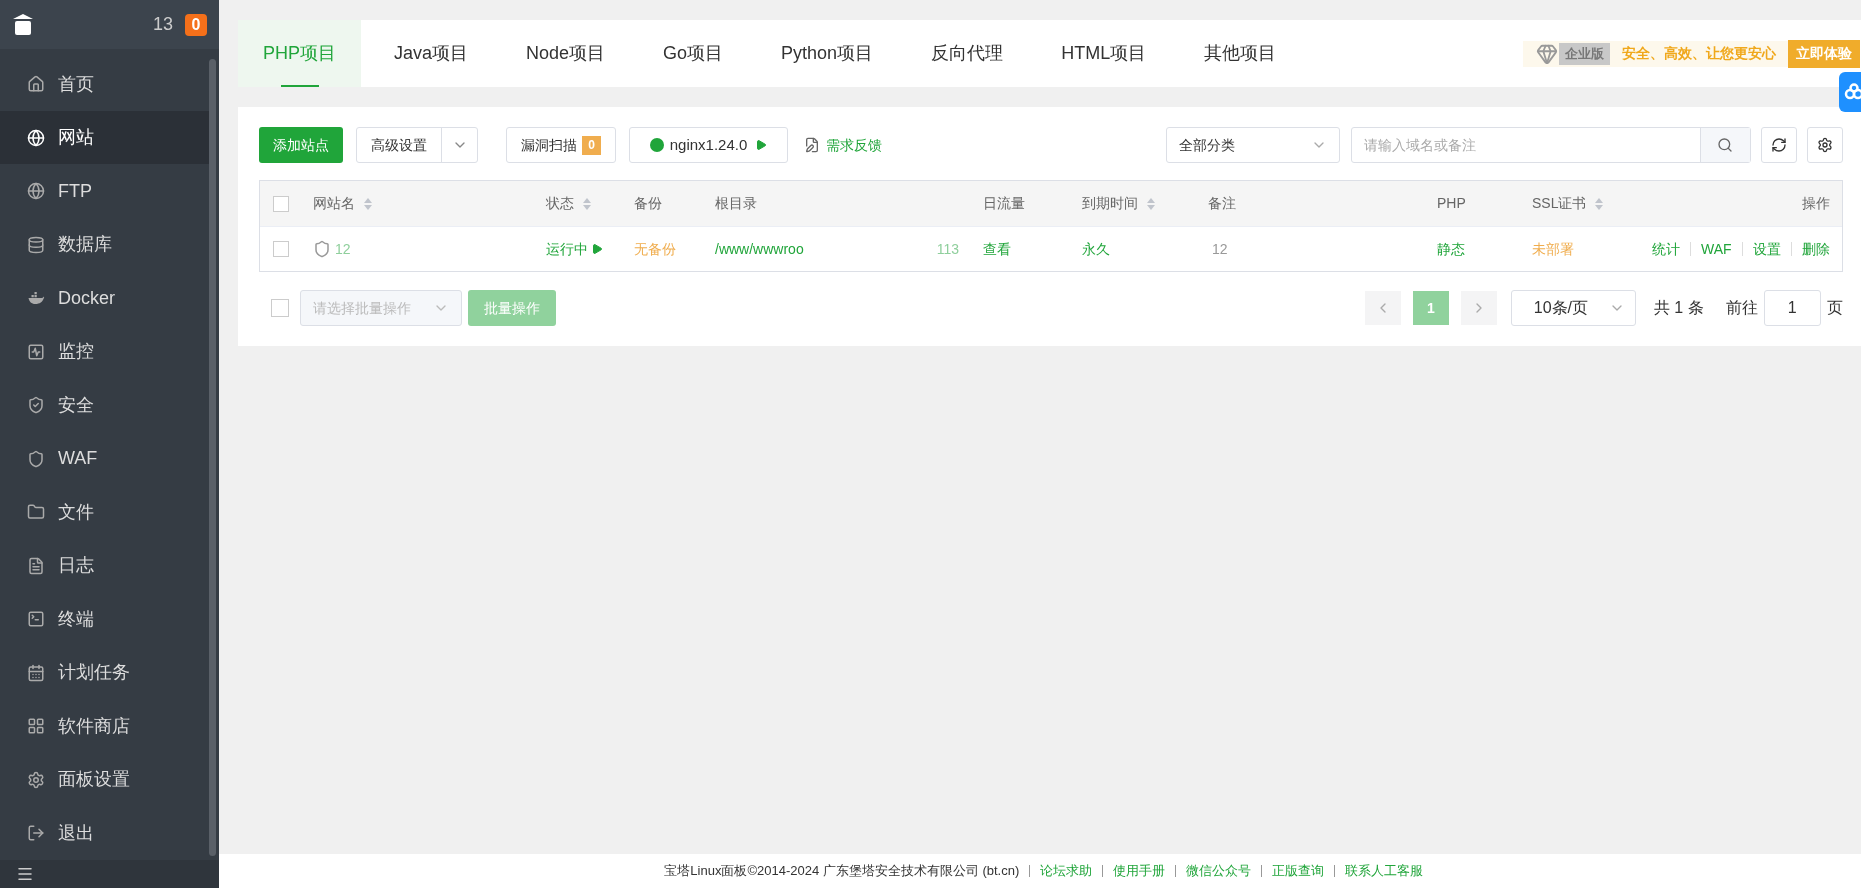 Image resolution: width=1861 pixels, height=888 pixels. What do you see at coordinates (1525, 145) in the screenshot?
I see `search-input: 请输入域名或备注` at bounding box center [1525, 145].